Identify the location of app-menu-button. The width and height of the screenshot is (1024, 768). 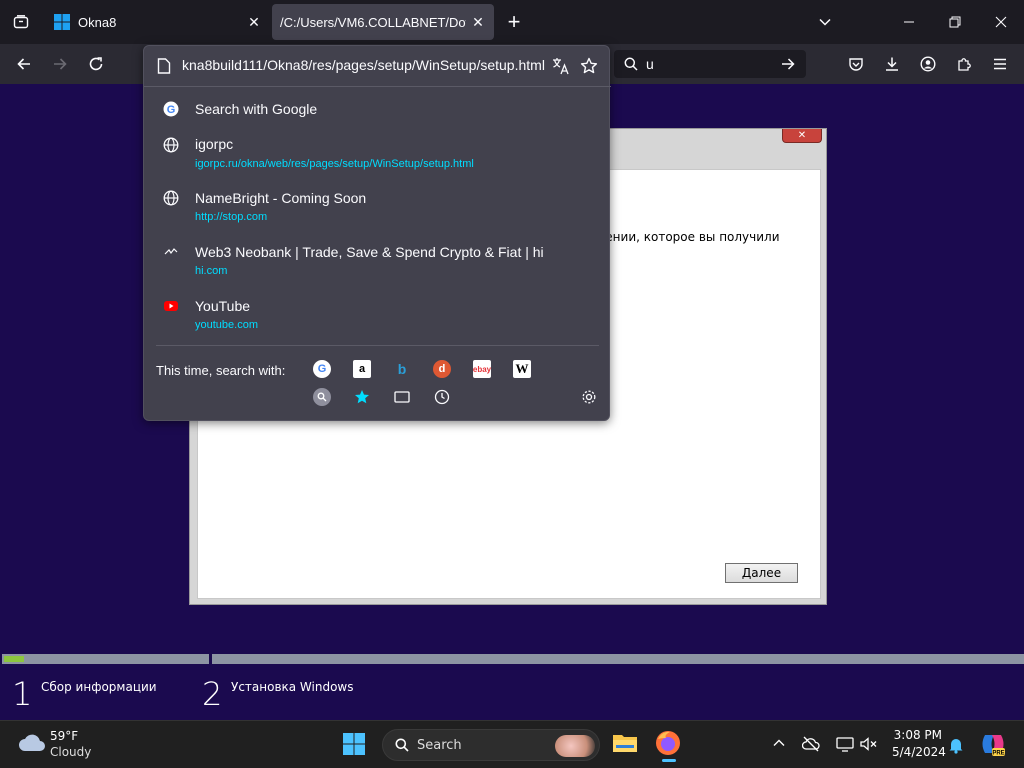
(1000, 64).